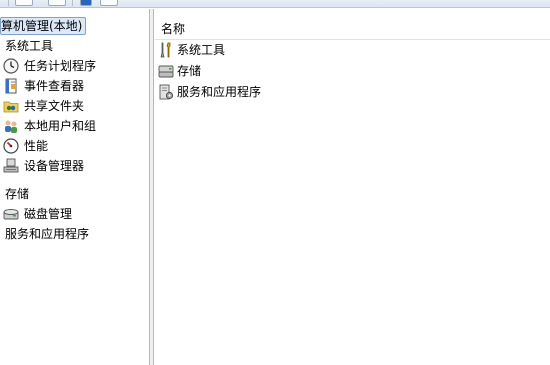 The height and width of the screenshot is (365, 550). I want to click on performance-icon, so click(11, 146).